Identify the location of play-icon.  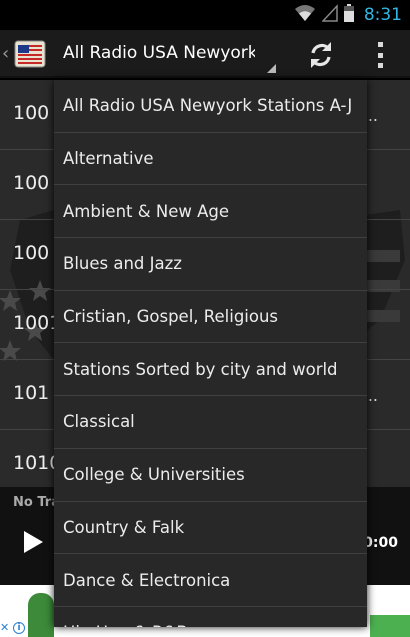
(33, 542).